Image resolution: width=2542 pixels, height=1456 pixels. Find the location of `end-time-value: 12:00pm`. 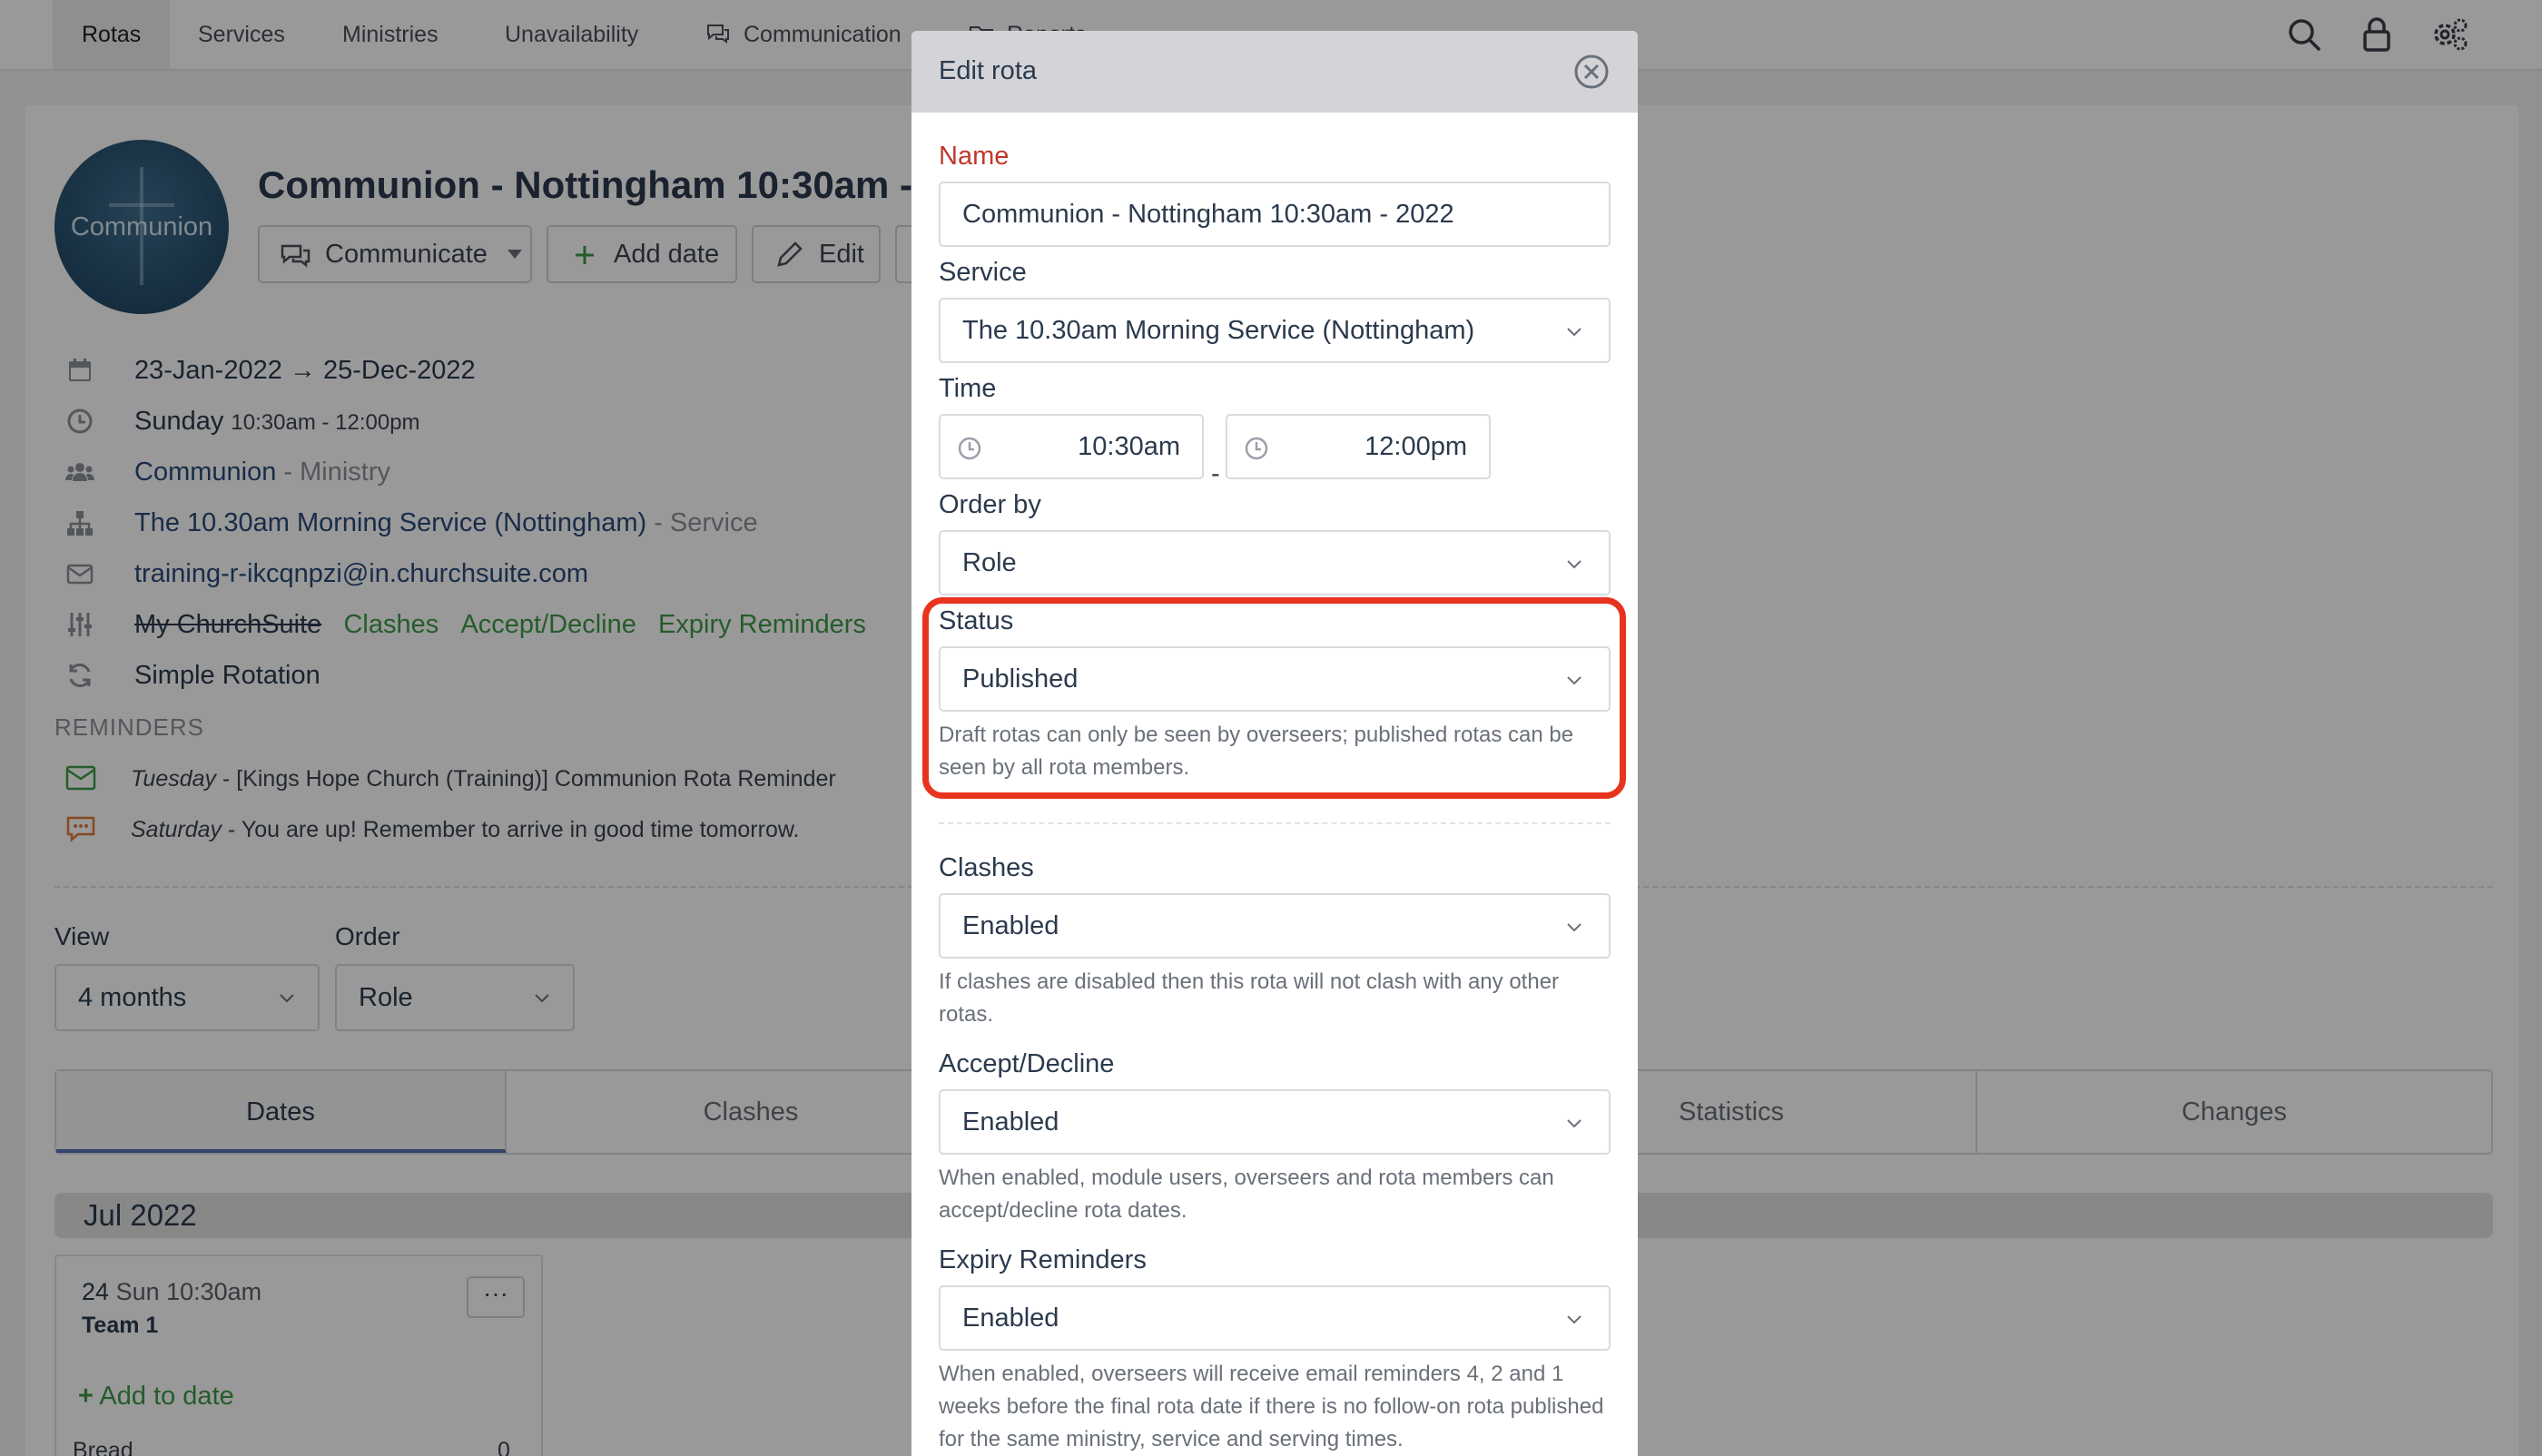

end-time-value: 12:00pm is located at coordinates (1416, 446).